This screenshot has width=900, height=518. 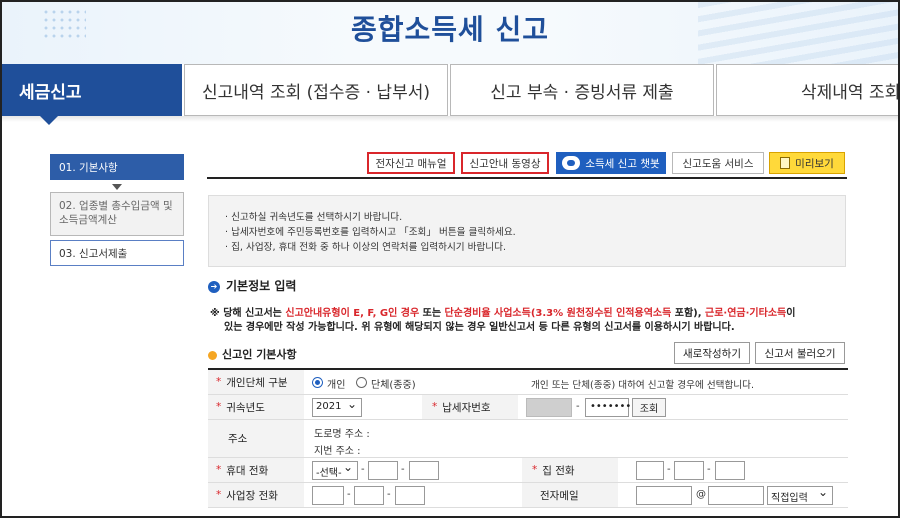 What do you see at coordinates (337, 451) in the screenshot?
I see `lot-address-label: 지번 주소 :` at bounding box center [337, 451].